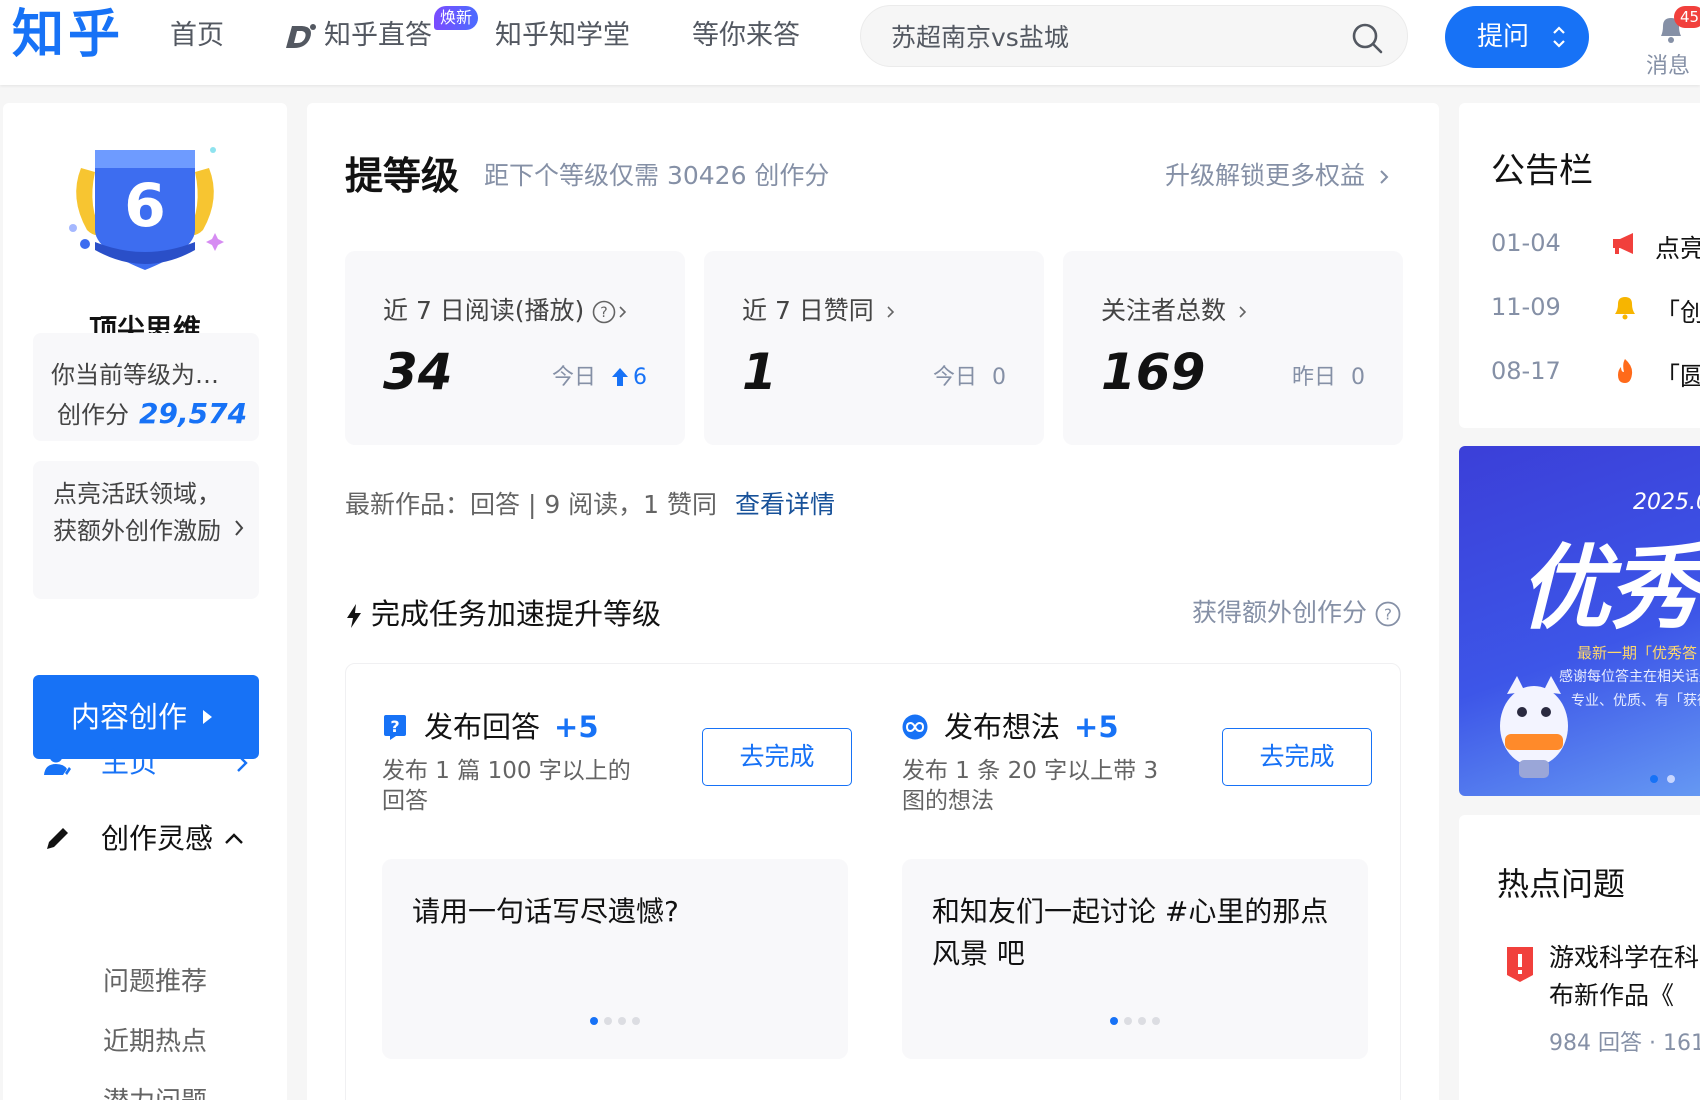 This screenshot has width=1700, height=1100. What do you see at coordinates (1609, 588) in the screenshot?
I see `banner-headline: 优秀答` at bounding box center [1609, 588].